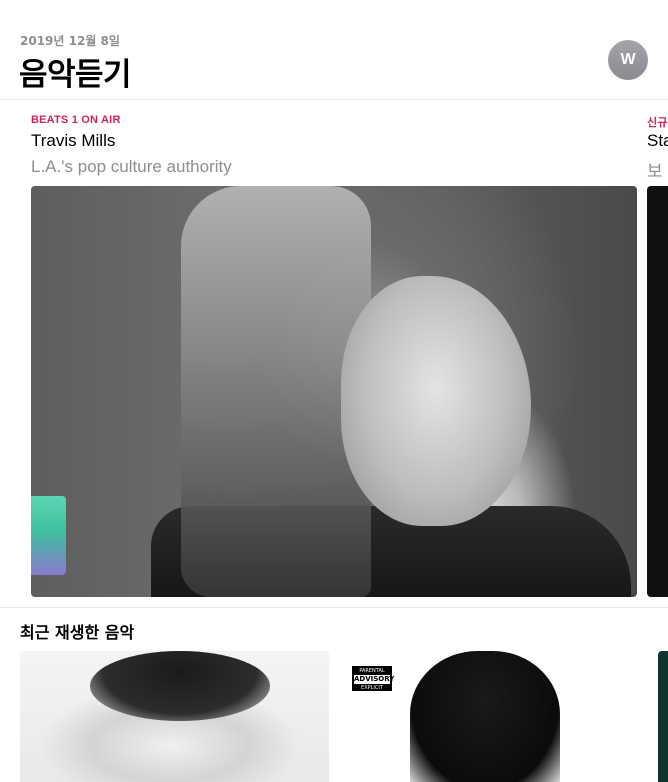 This screenshot has height=782, width=668. What do you see at coordinates (48, 535) in the screenshot?
I see `mini-player-artwork` at bounding box center [48, 535].